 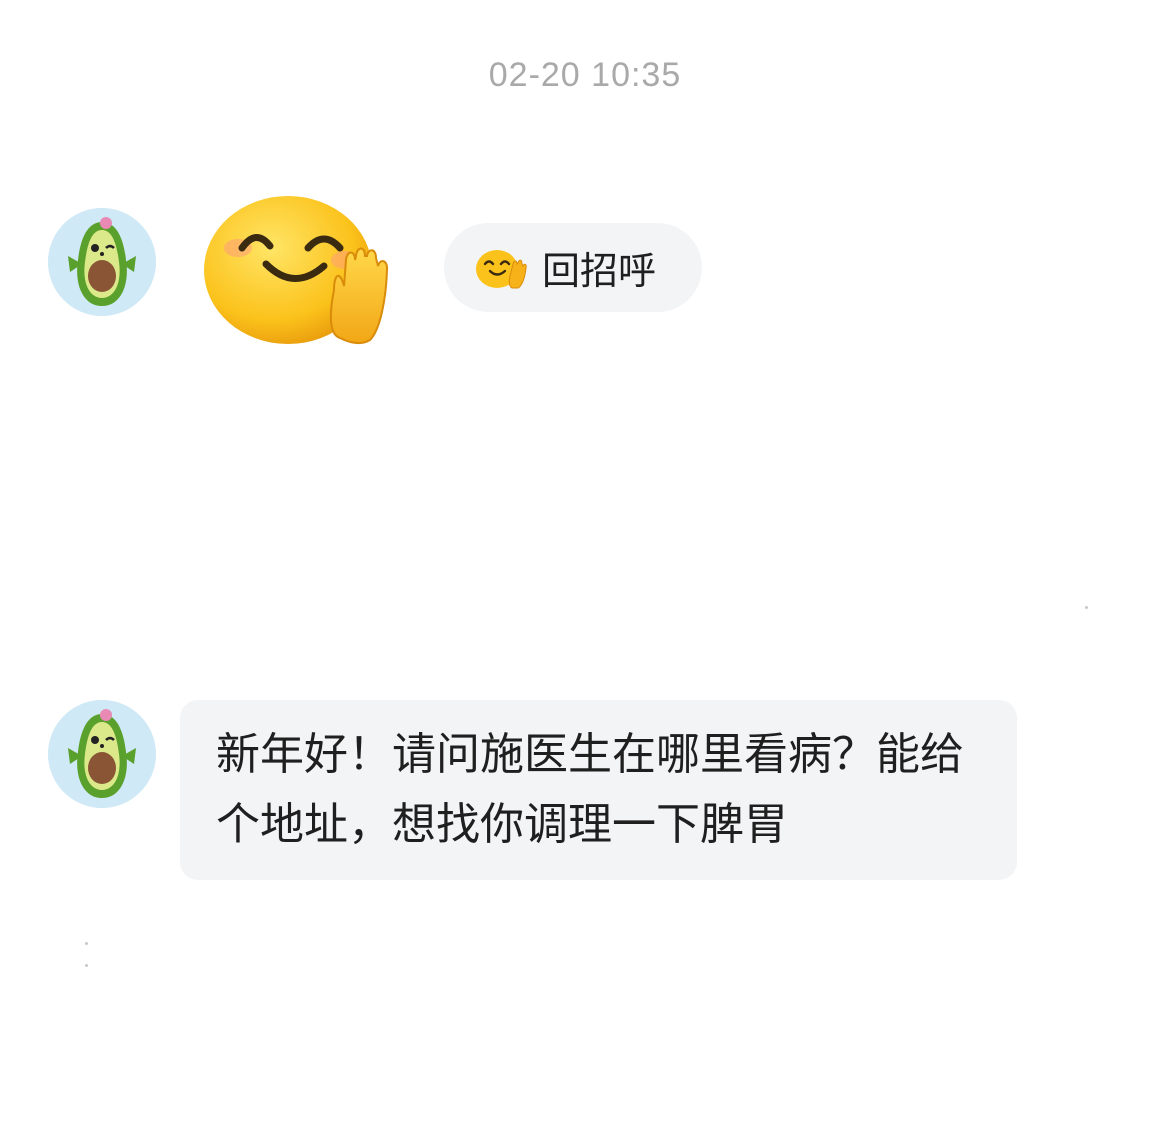 I want to click on waving-smile-sticker, so click(x=302, y=270).